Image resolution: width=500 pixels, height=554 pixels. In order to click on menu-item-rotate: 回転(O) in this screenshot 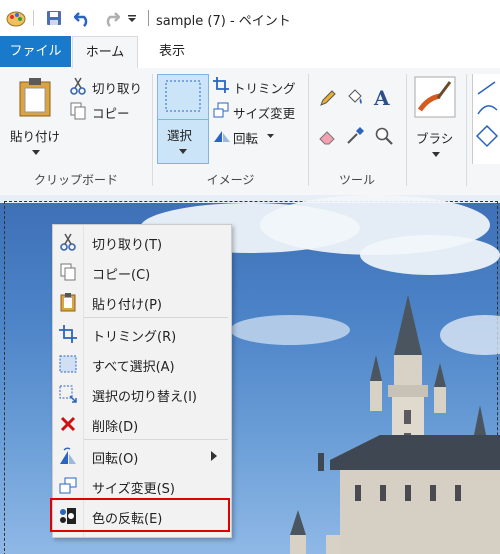, I will do `click(142, 456)`.